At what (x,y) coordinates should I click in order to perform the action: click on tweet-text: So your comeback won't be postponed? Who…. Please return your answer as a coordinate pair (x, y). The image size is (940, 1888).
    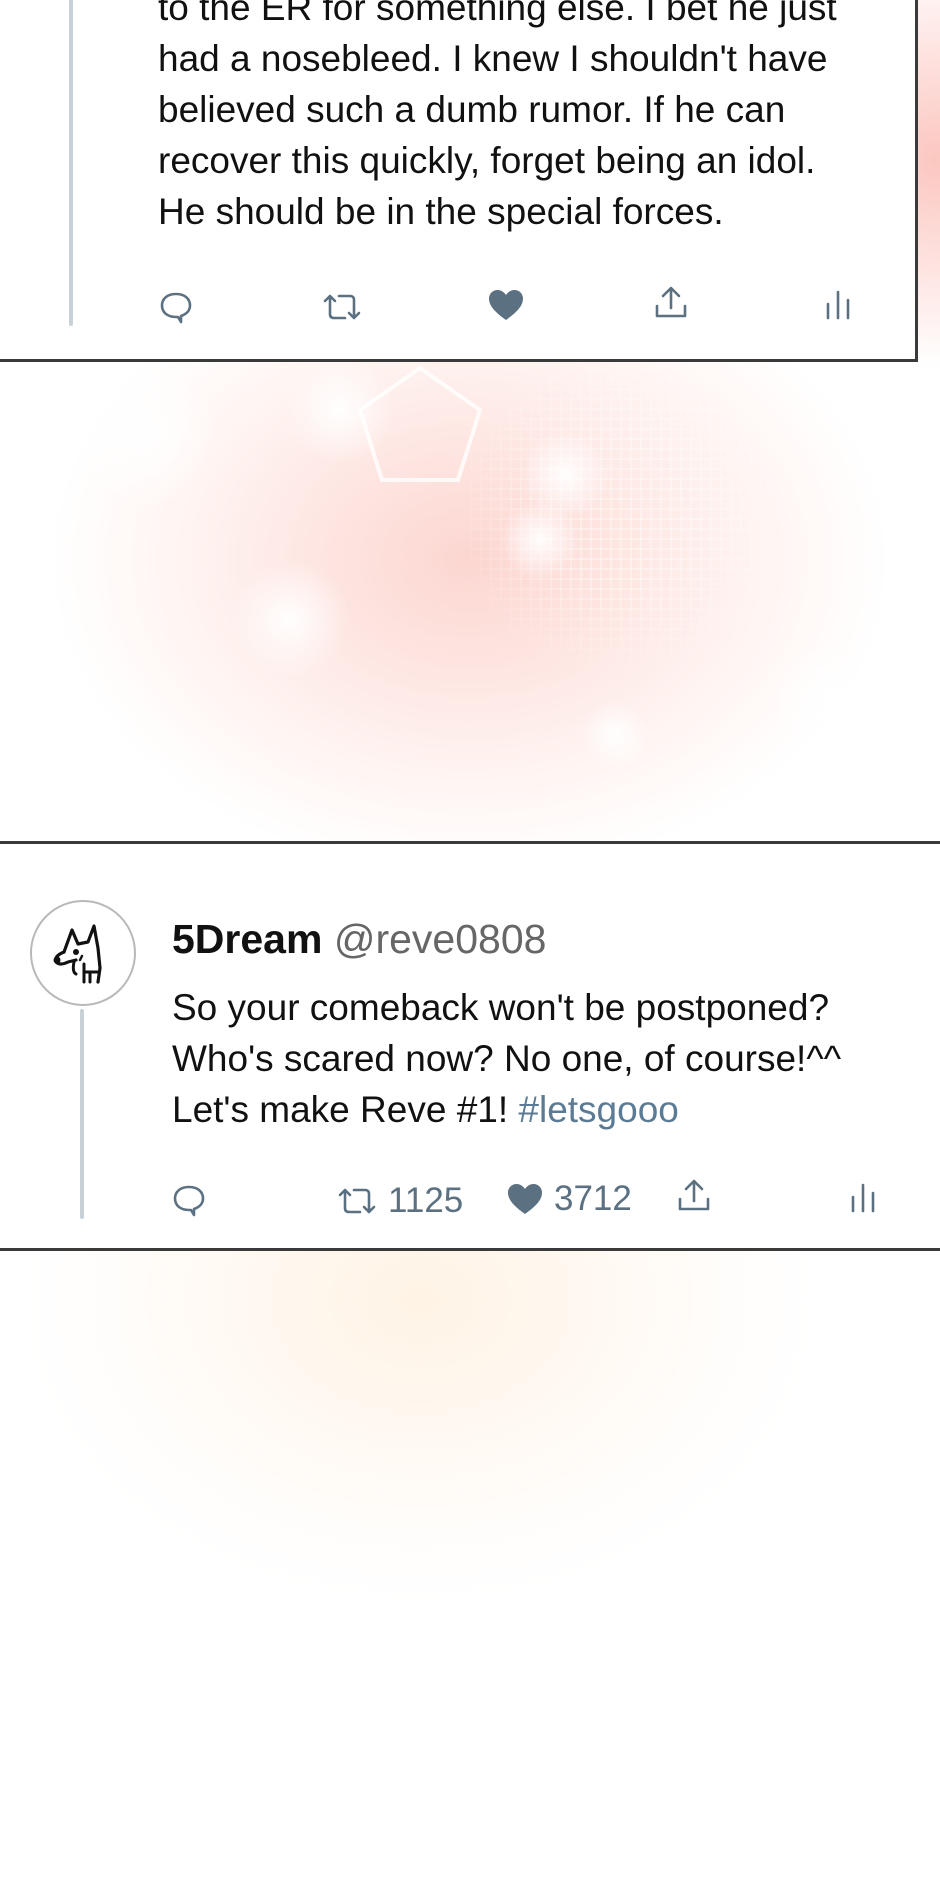
    Looking at the image, I should click on (506, 1058).